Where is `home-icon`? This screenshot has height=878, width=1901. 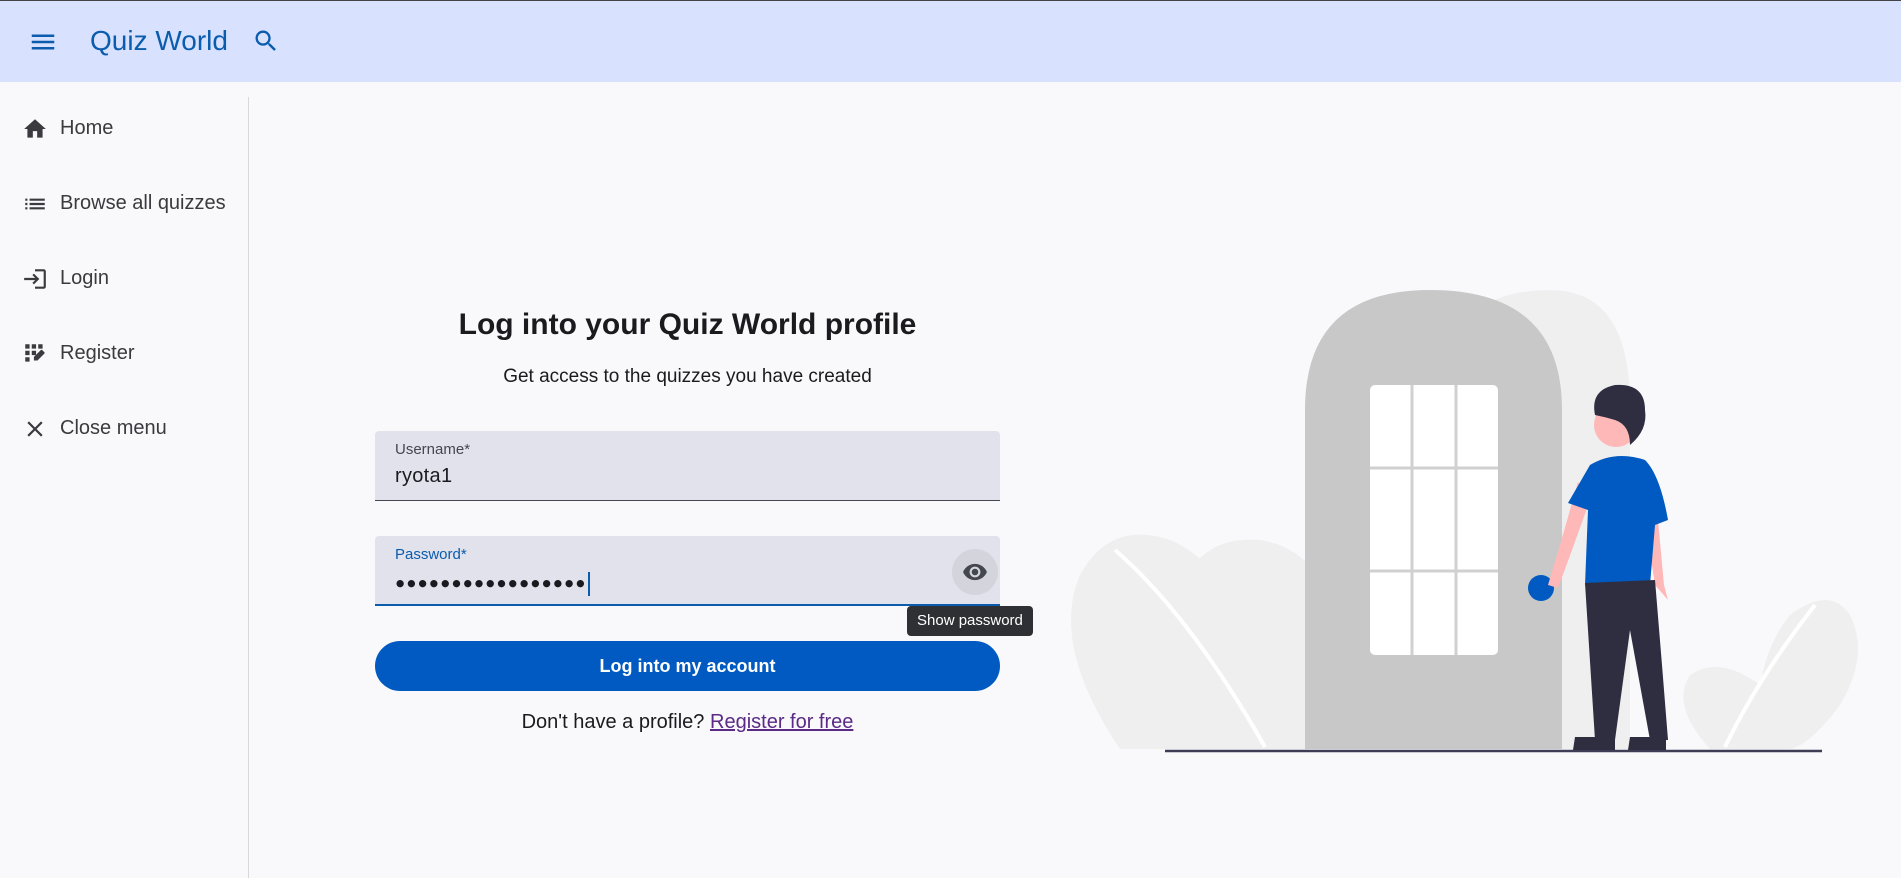 home-icon is located at coordinates (35, 129).